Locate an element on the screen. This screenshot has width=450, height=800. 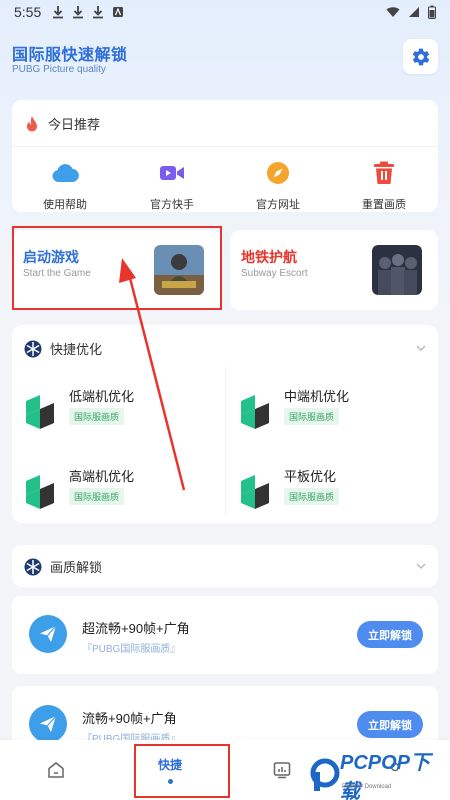
settings-button is located at coordinates (420, 56).